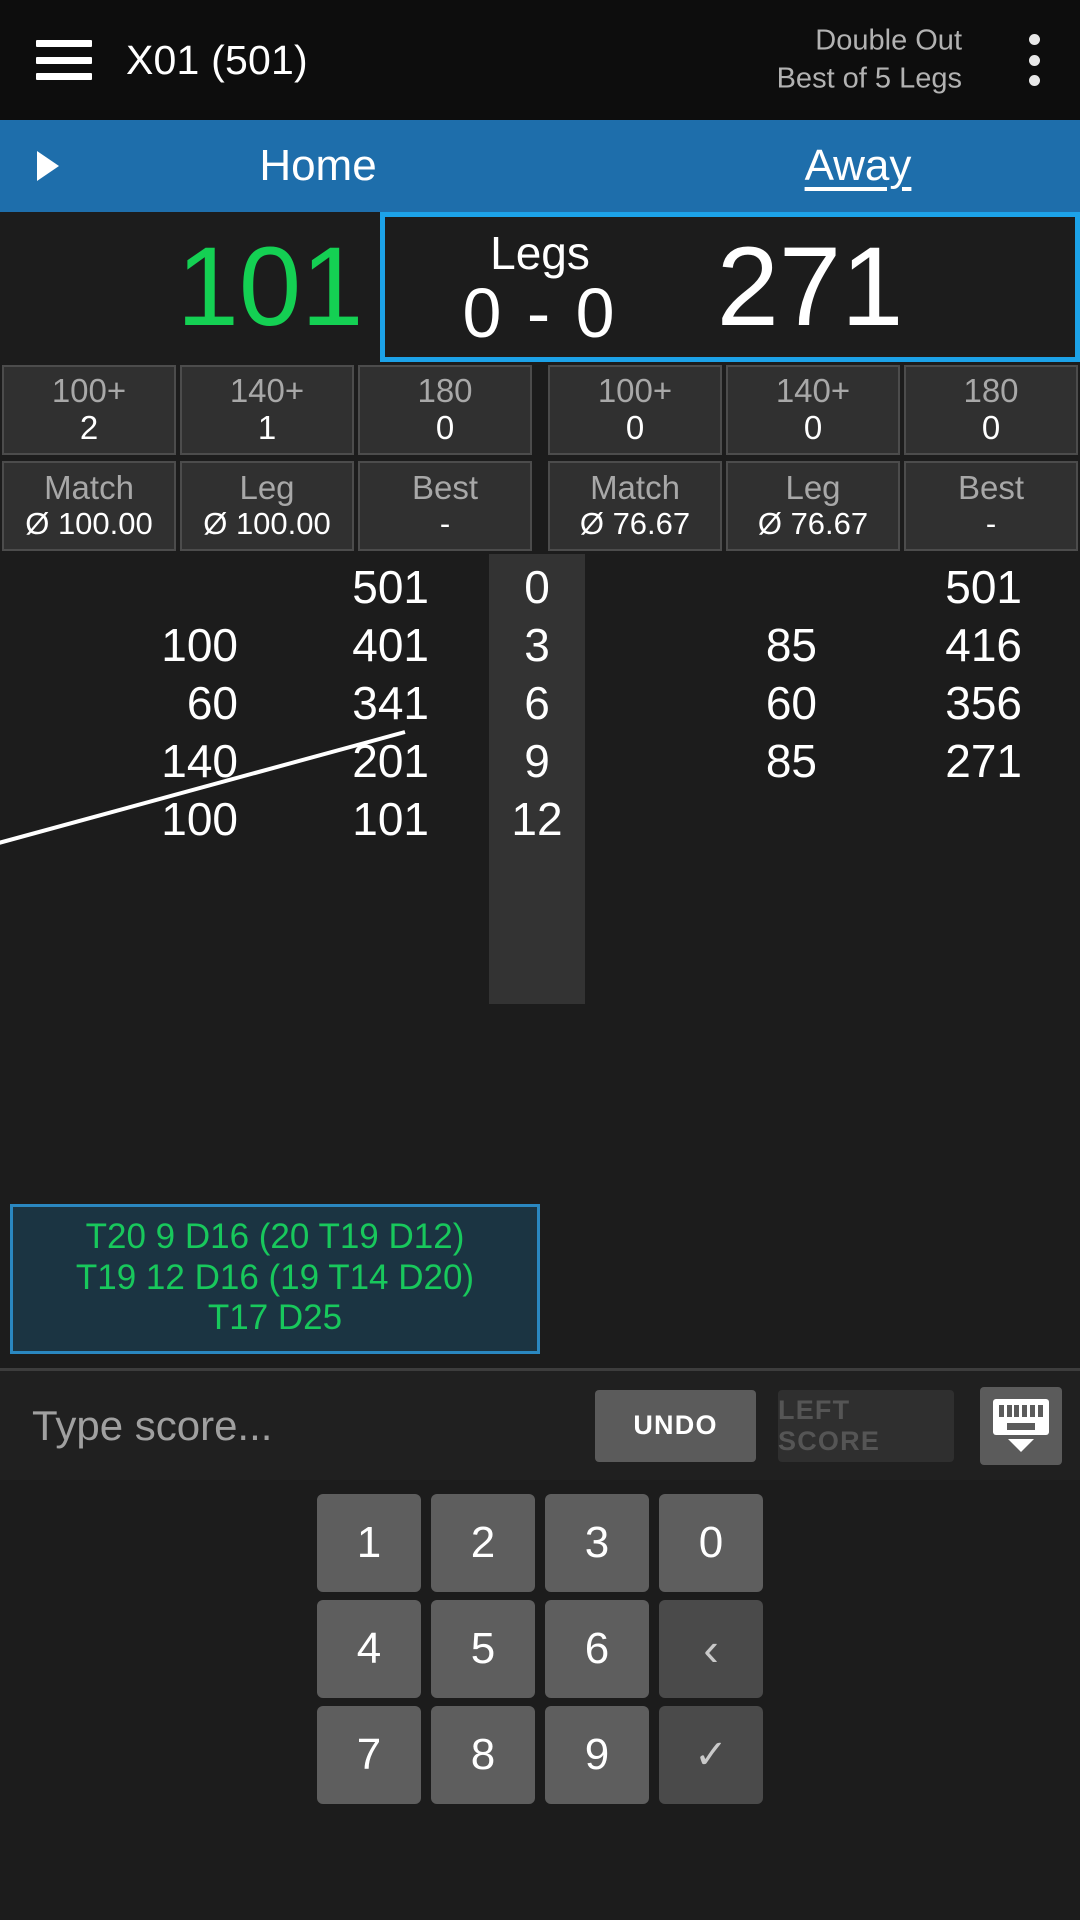 This screenshot has height=1920, width=1080. I want to click on away-avg-best: Best -, so click(991, 506).